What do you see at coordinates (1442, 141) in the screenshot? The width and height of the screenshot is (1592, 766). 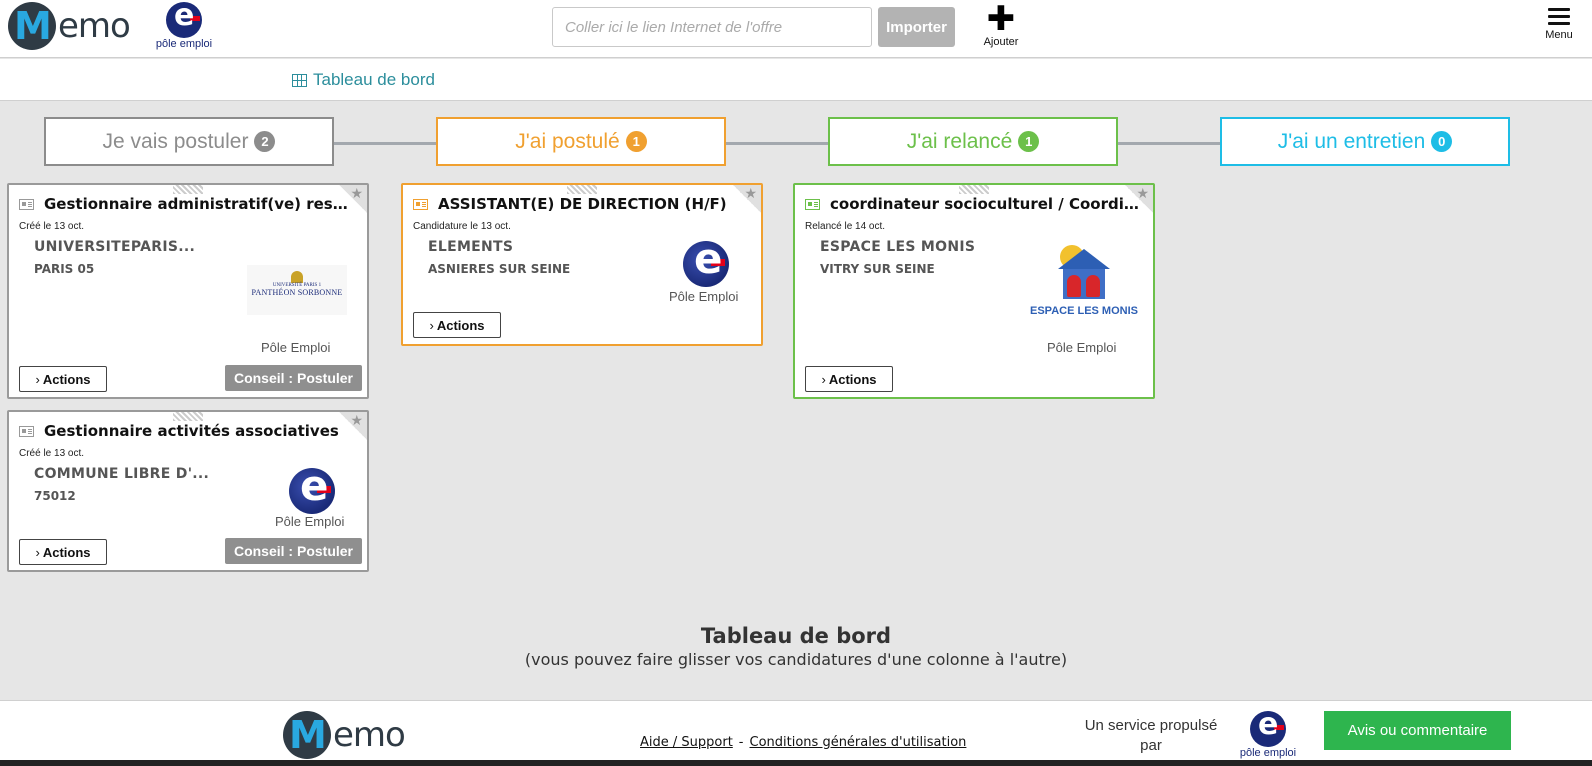 I see `column-count-badge: 0` at bounding box center [1442, 141].